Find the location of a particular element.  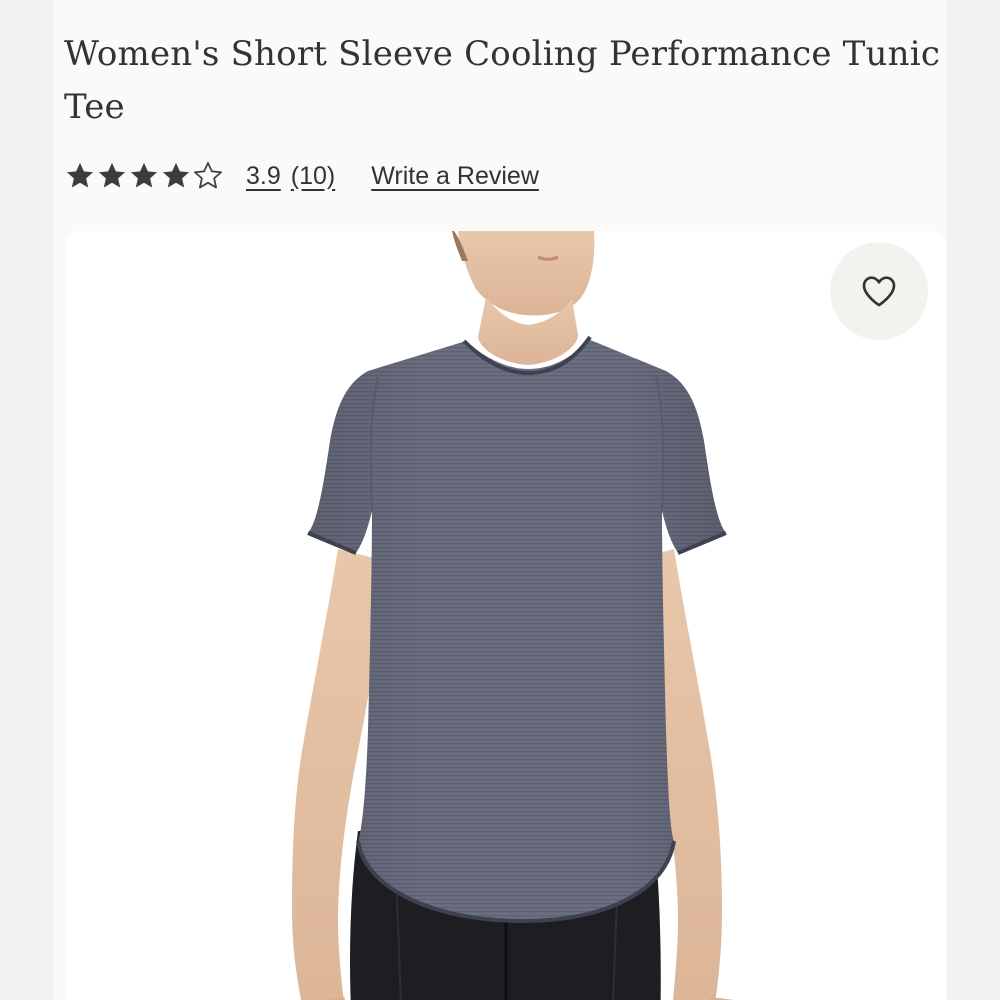

rating-value-link: 3.9 is located at coordinates (263, 176).